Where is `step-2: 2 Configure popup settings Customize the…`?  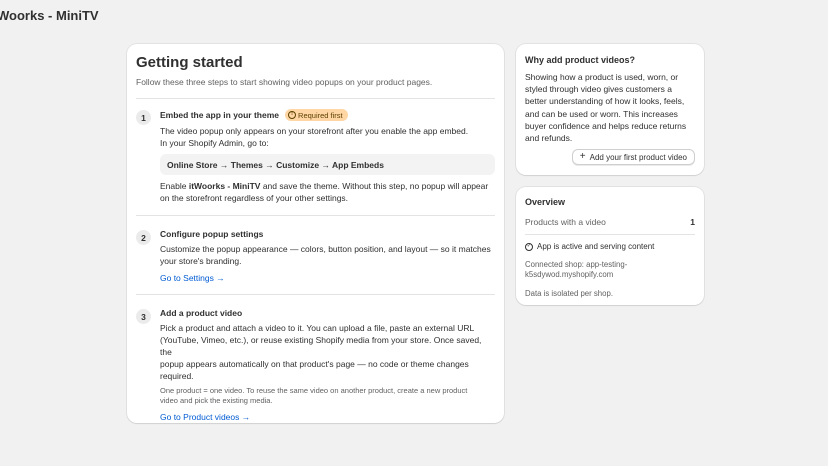
step-2: 2 Configure popup settings Customize the… is located at coordinates (315, 257).